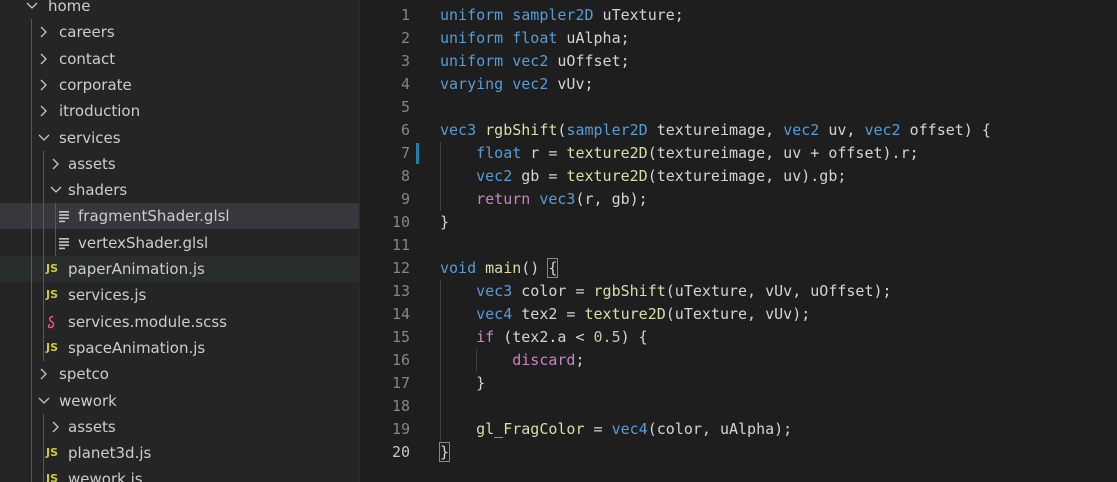  What do you see at coordinates (638, 15) in the screenshot?
I see `code-token: uTexture;` at bounding box center [638, 15].